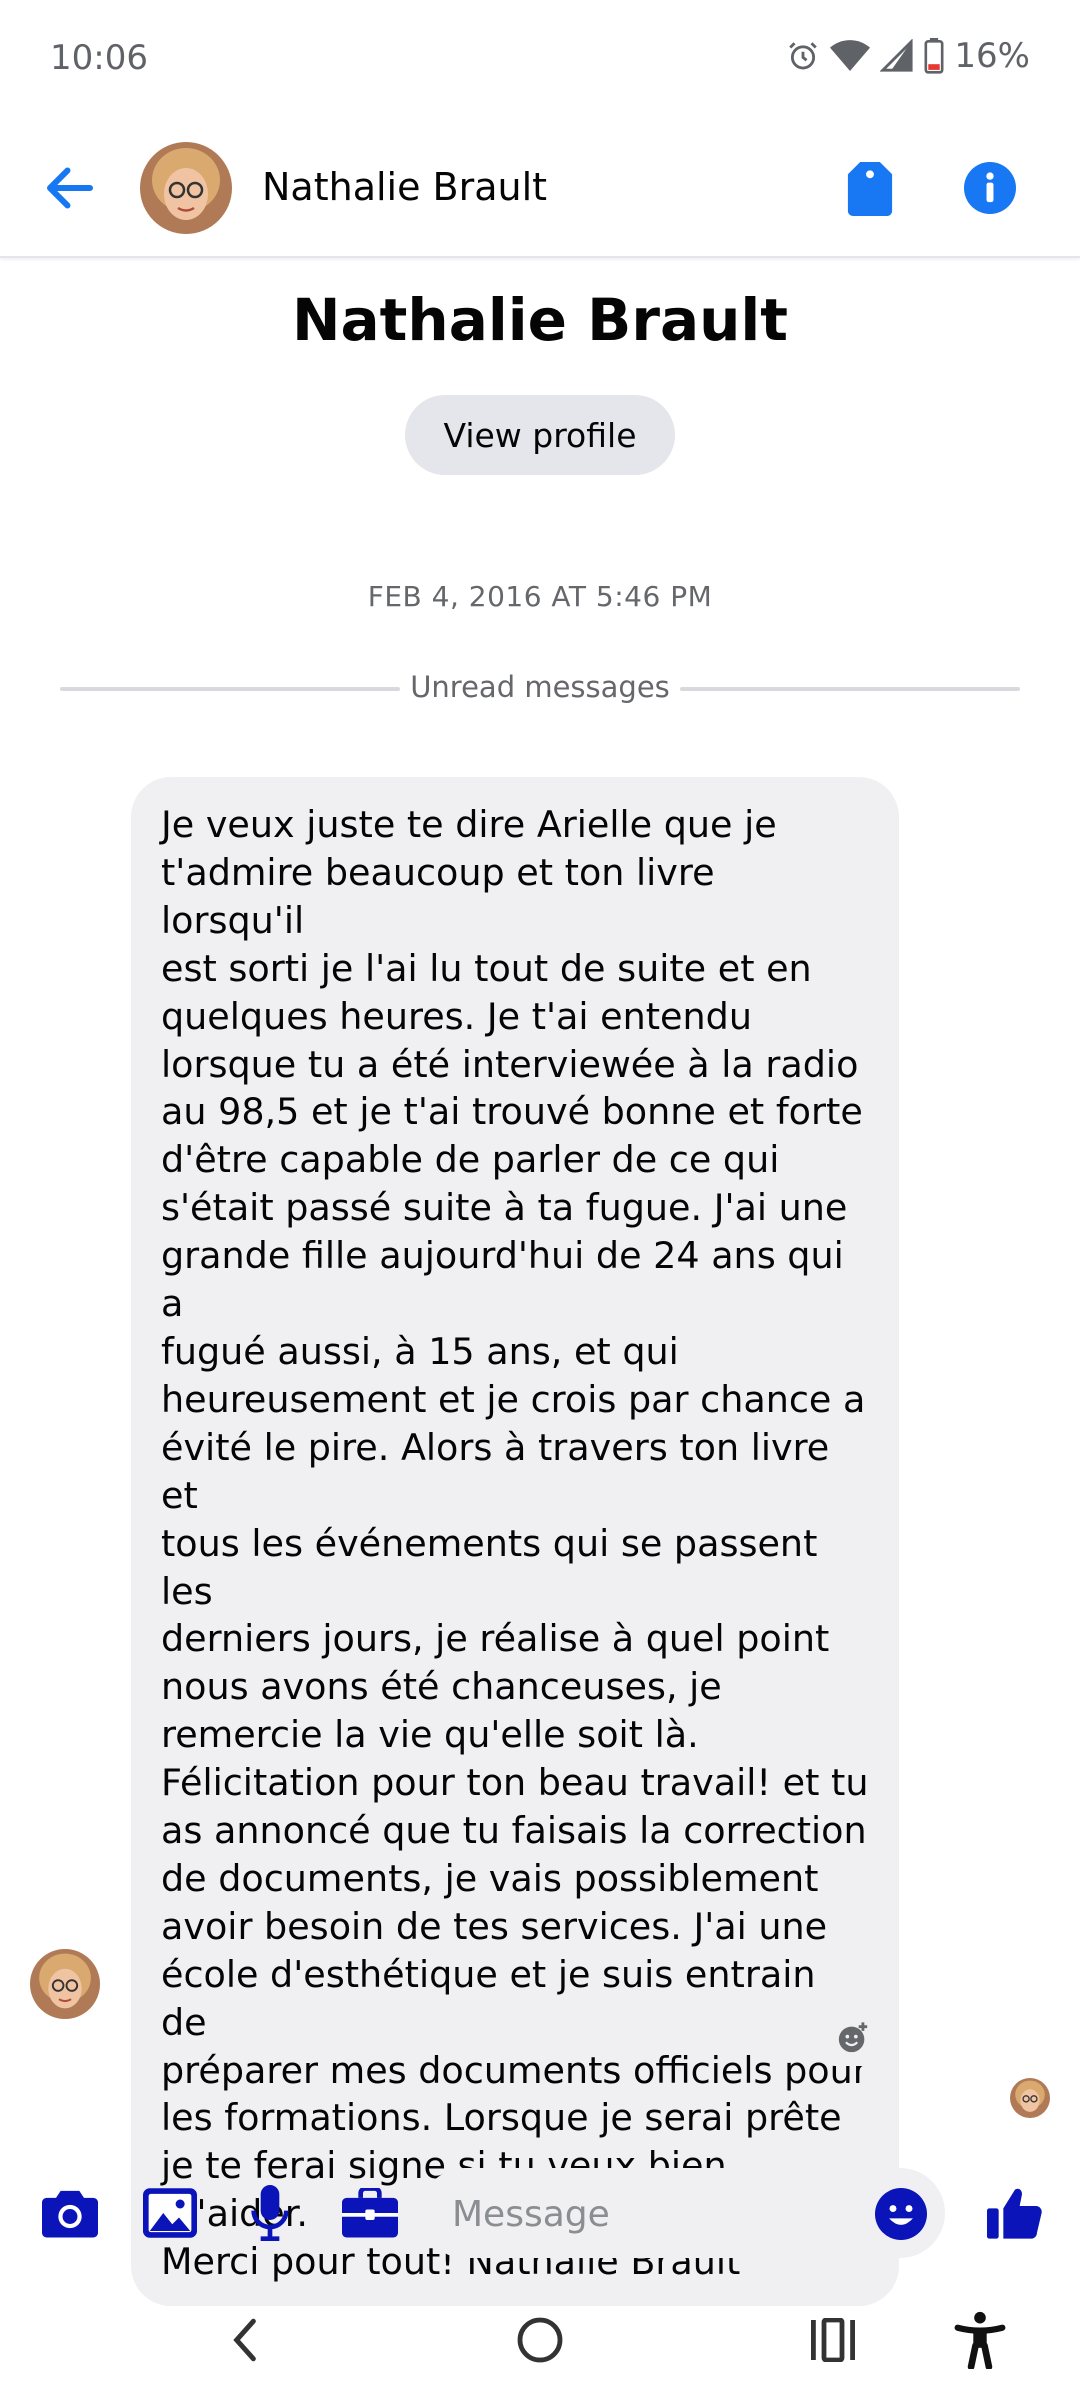  Describe the element at coordinates (540, 320) in the screenshot. I see `profile-name: Nathalie Brault` at that location.